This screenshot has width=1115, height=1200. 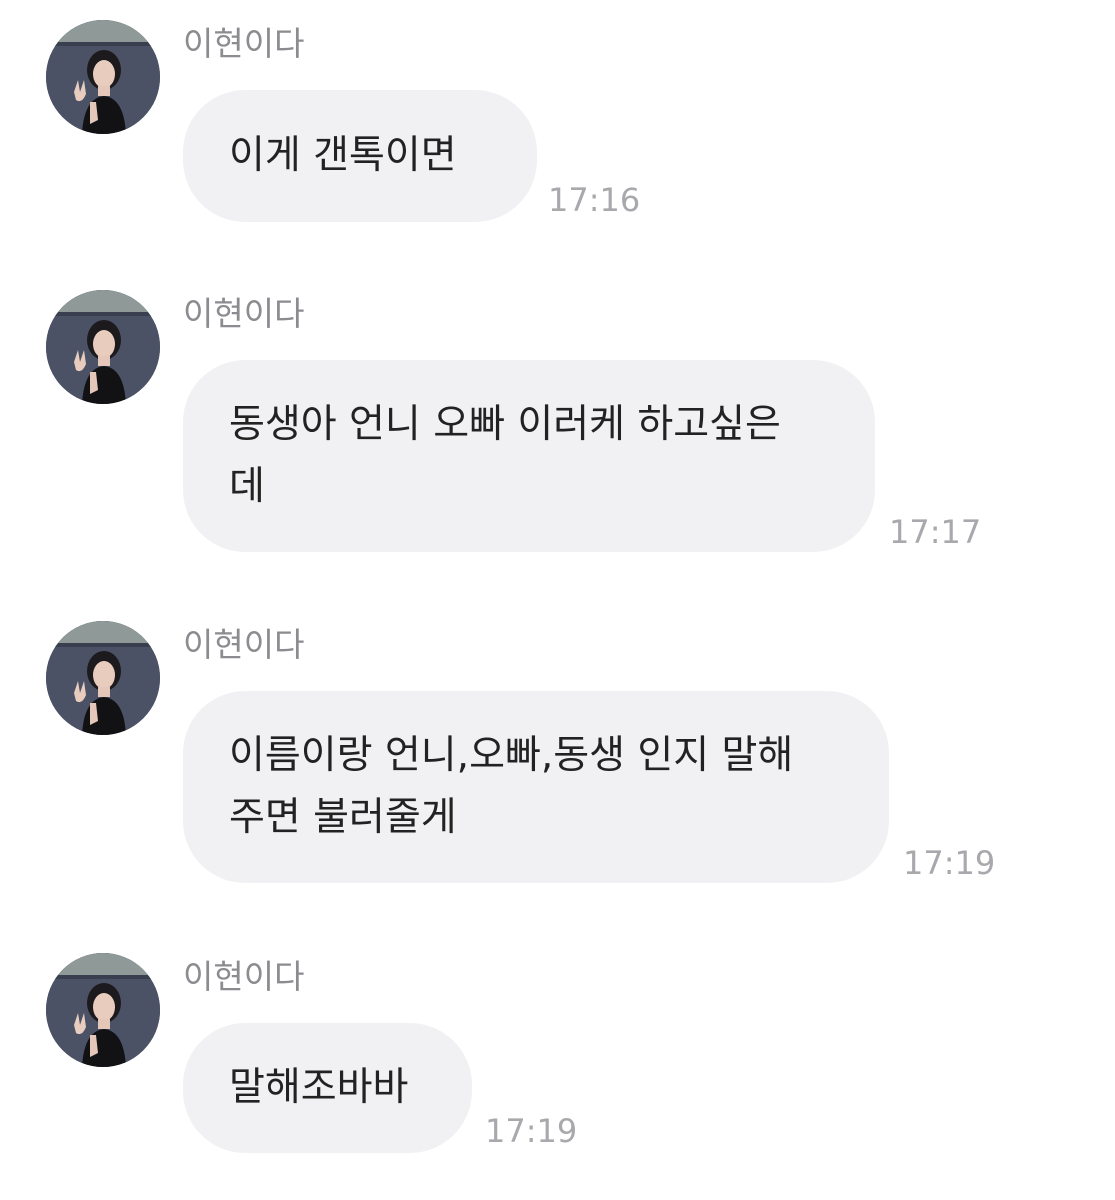 I want to click on message-text: 동생아 언니 오빠 이러케 하고싶은 데, so click(x=505, y=455).